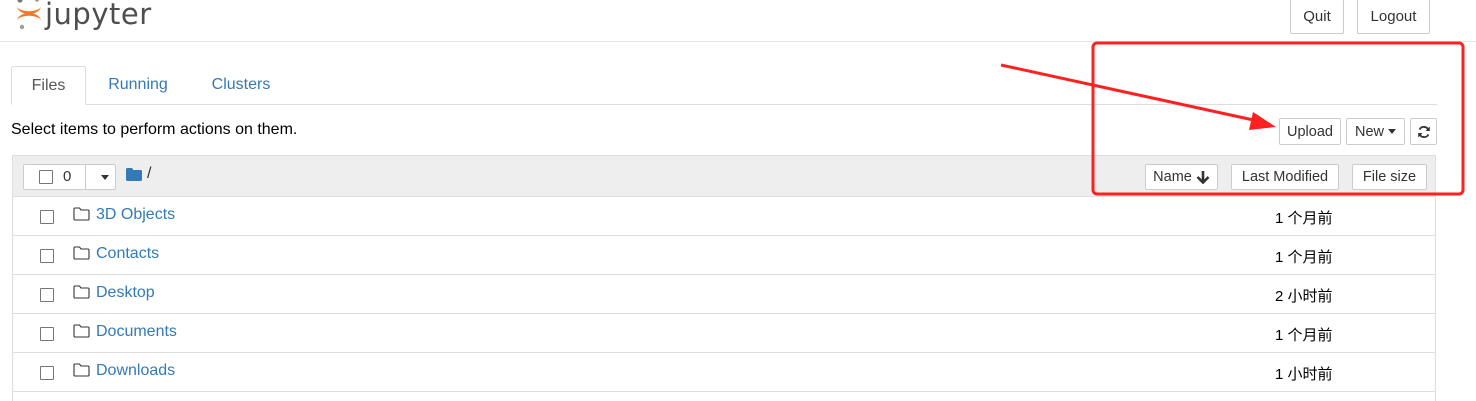 This screenshot has height=401, width=1476. Describe the element at coordinates (241, 85) in the screenshot. I see `tab-clusters: Clusters` at that location.